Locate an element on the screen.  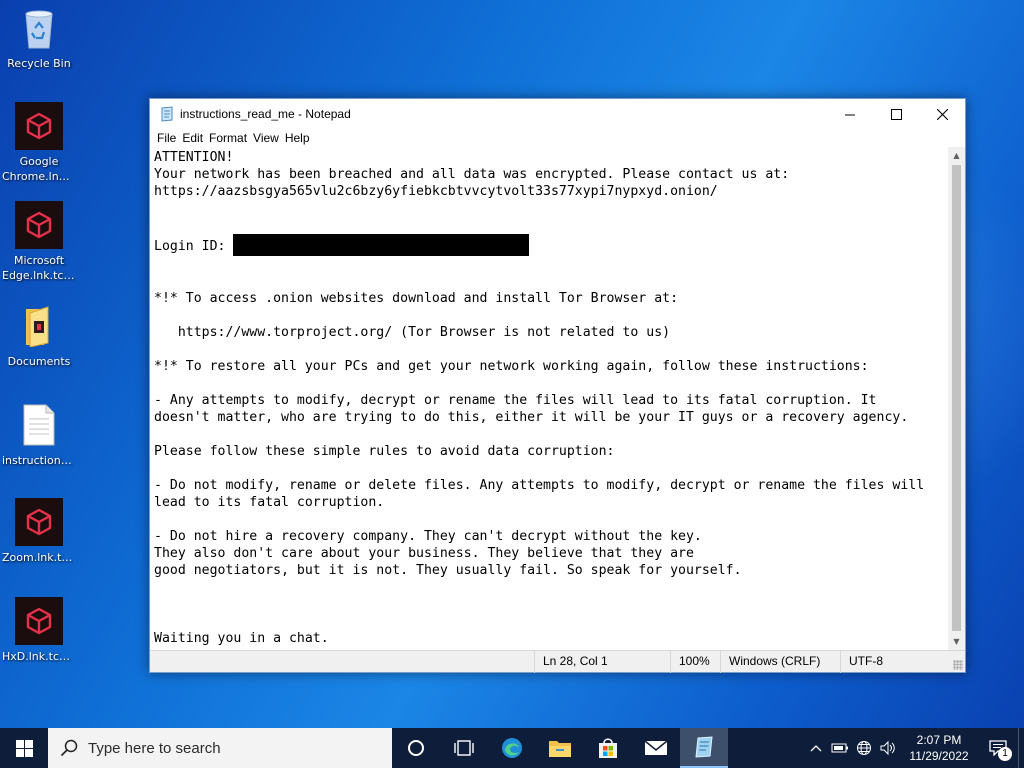
taskbar-mail is located at coordinates (656, 748).